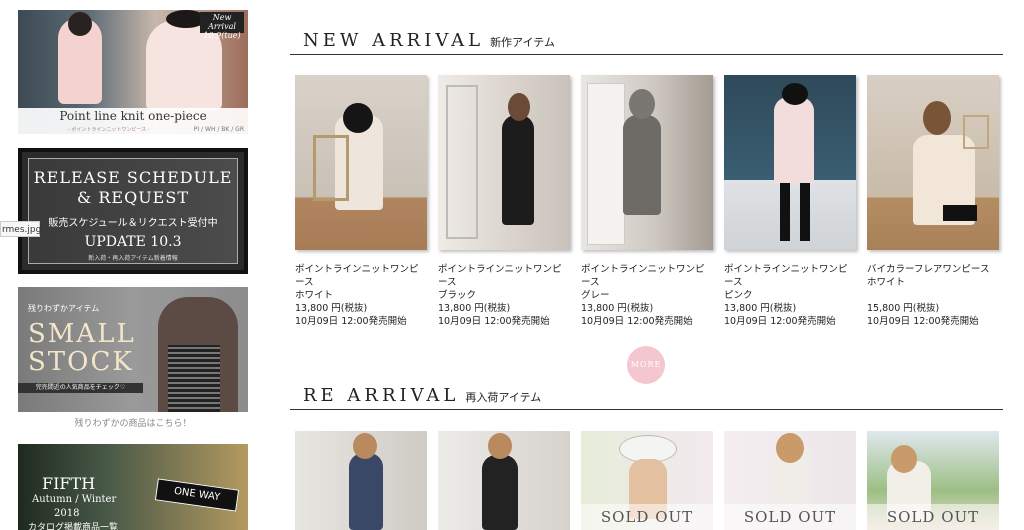 This screenshot has height=530, width=1024. Describe the element at coordinates (64, 308) in the screenshot. I see `banner-small-text: 残りわずかアイテム` at that location.